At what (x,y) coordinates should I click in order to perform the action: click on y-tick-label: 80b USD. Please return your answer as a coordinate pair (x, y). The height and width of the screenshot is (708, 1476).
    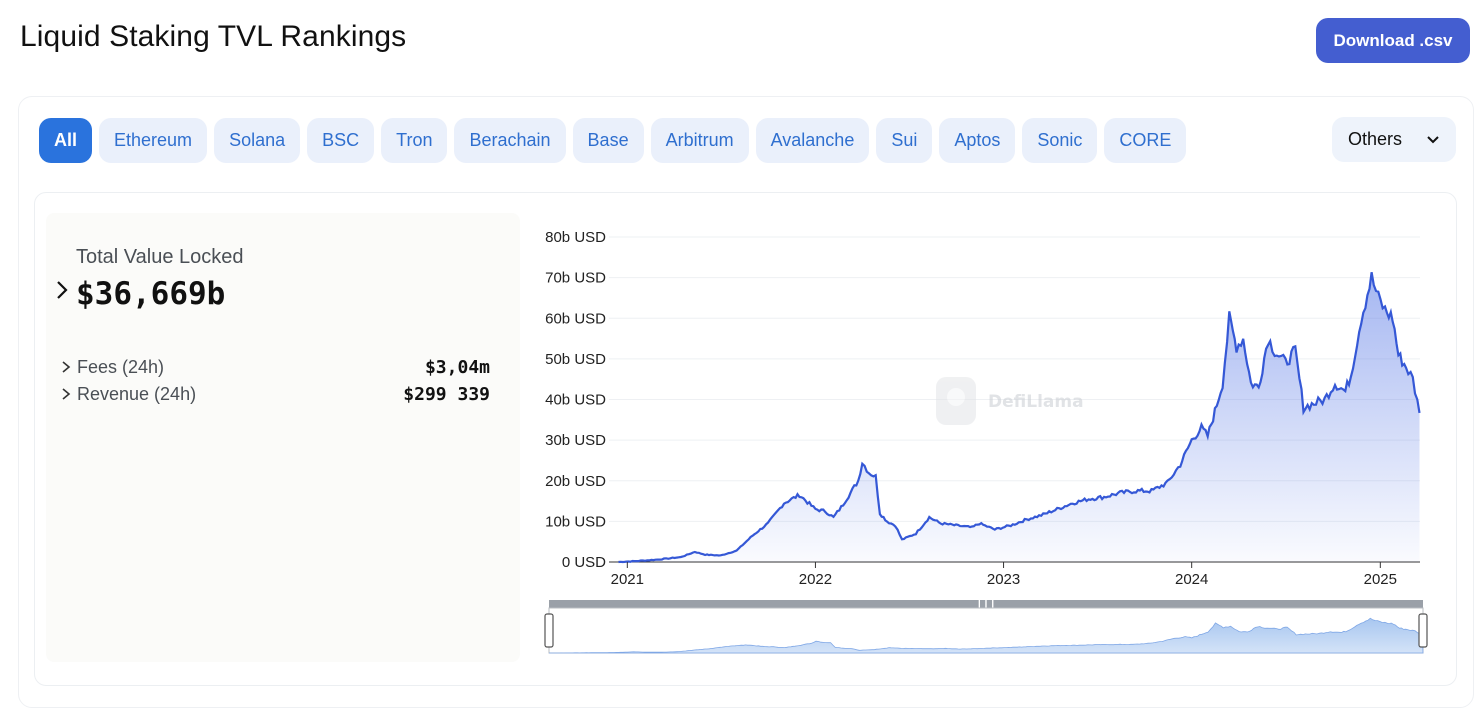
    Looking at the image, I should click on (575, 237).